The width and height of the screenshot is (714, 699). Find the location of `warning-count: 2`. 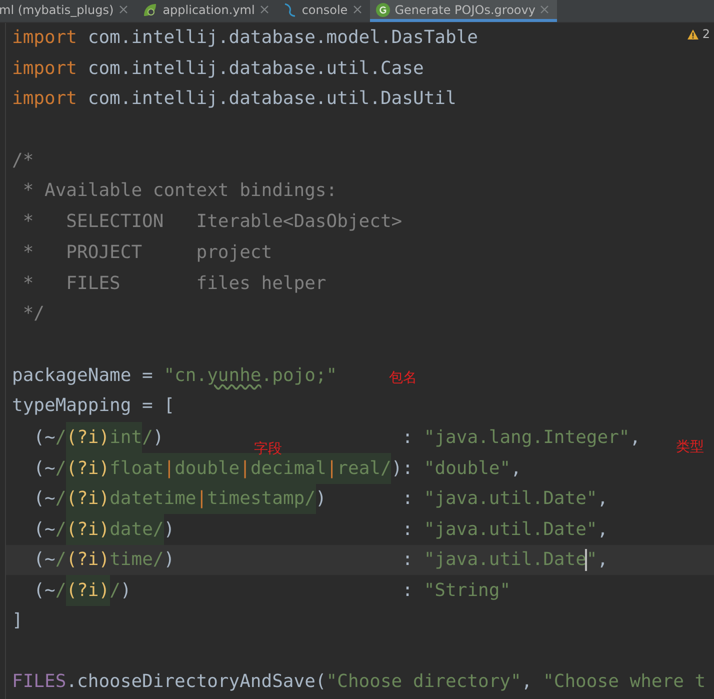

warning-count: 2 is located at coordinates (706, 34).